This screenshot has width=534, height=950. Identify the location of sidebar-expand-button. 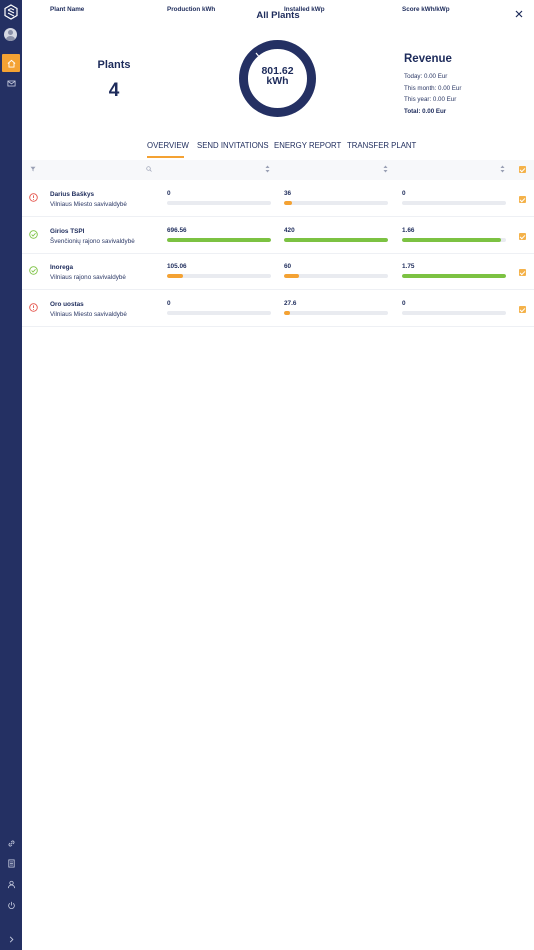
(11, 939).